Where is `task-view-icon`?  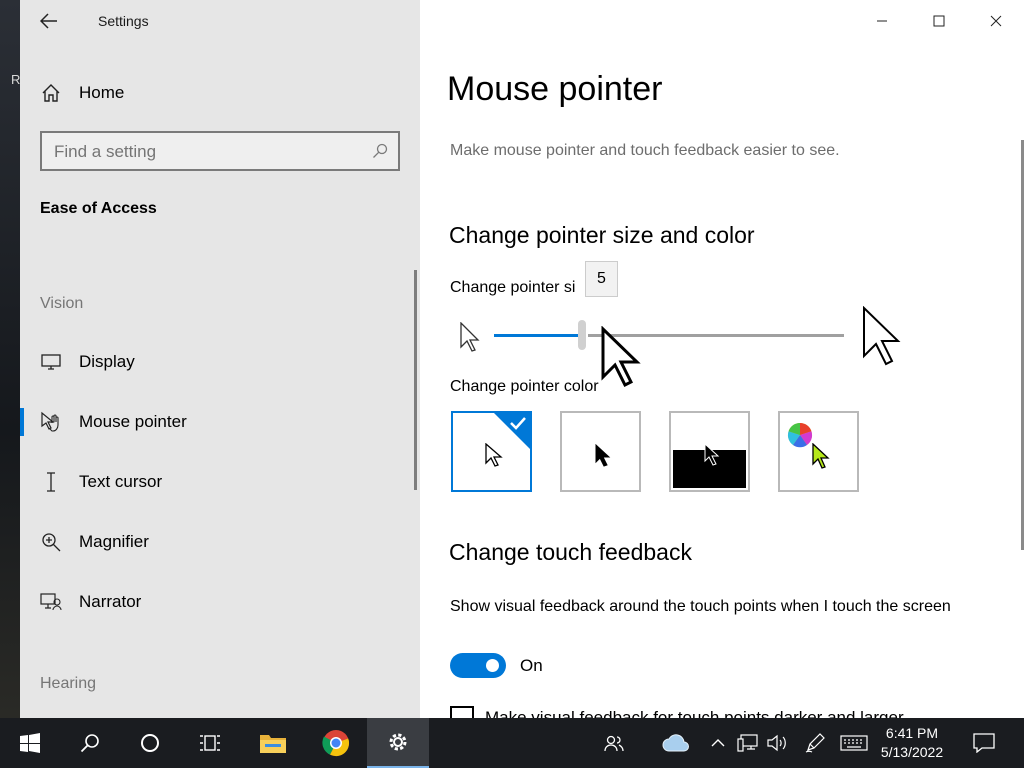
task-view-icon is located at coordinates (210, 743).